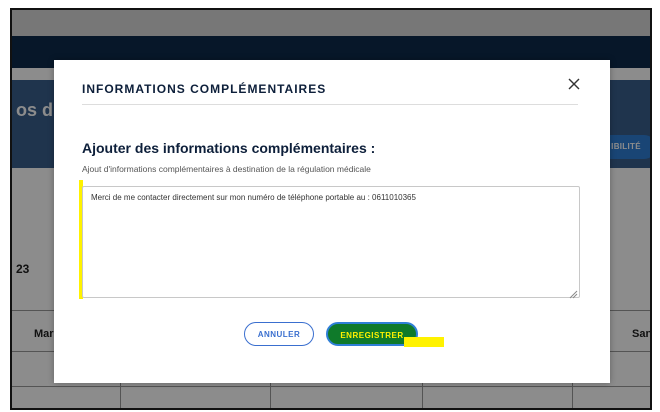 The width and height of the screenshot is (660, 412). What do you see at coordinates (574, 84) in the screenshot?
I see `close-icon` at bounding box center [574, 84].